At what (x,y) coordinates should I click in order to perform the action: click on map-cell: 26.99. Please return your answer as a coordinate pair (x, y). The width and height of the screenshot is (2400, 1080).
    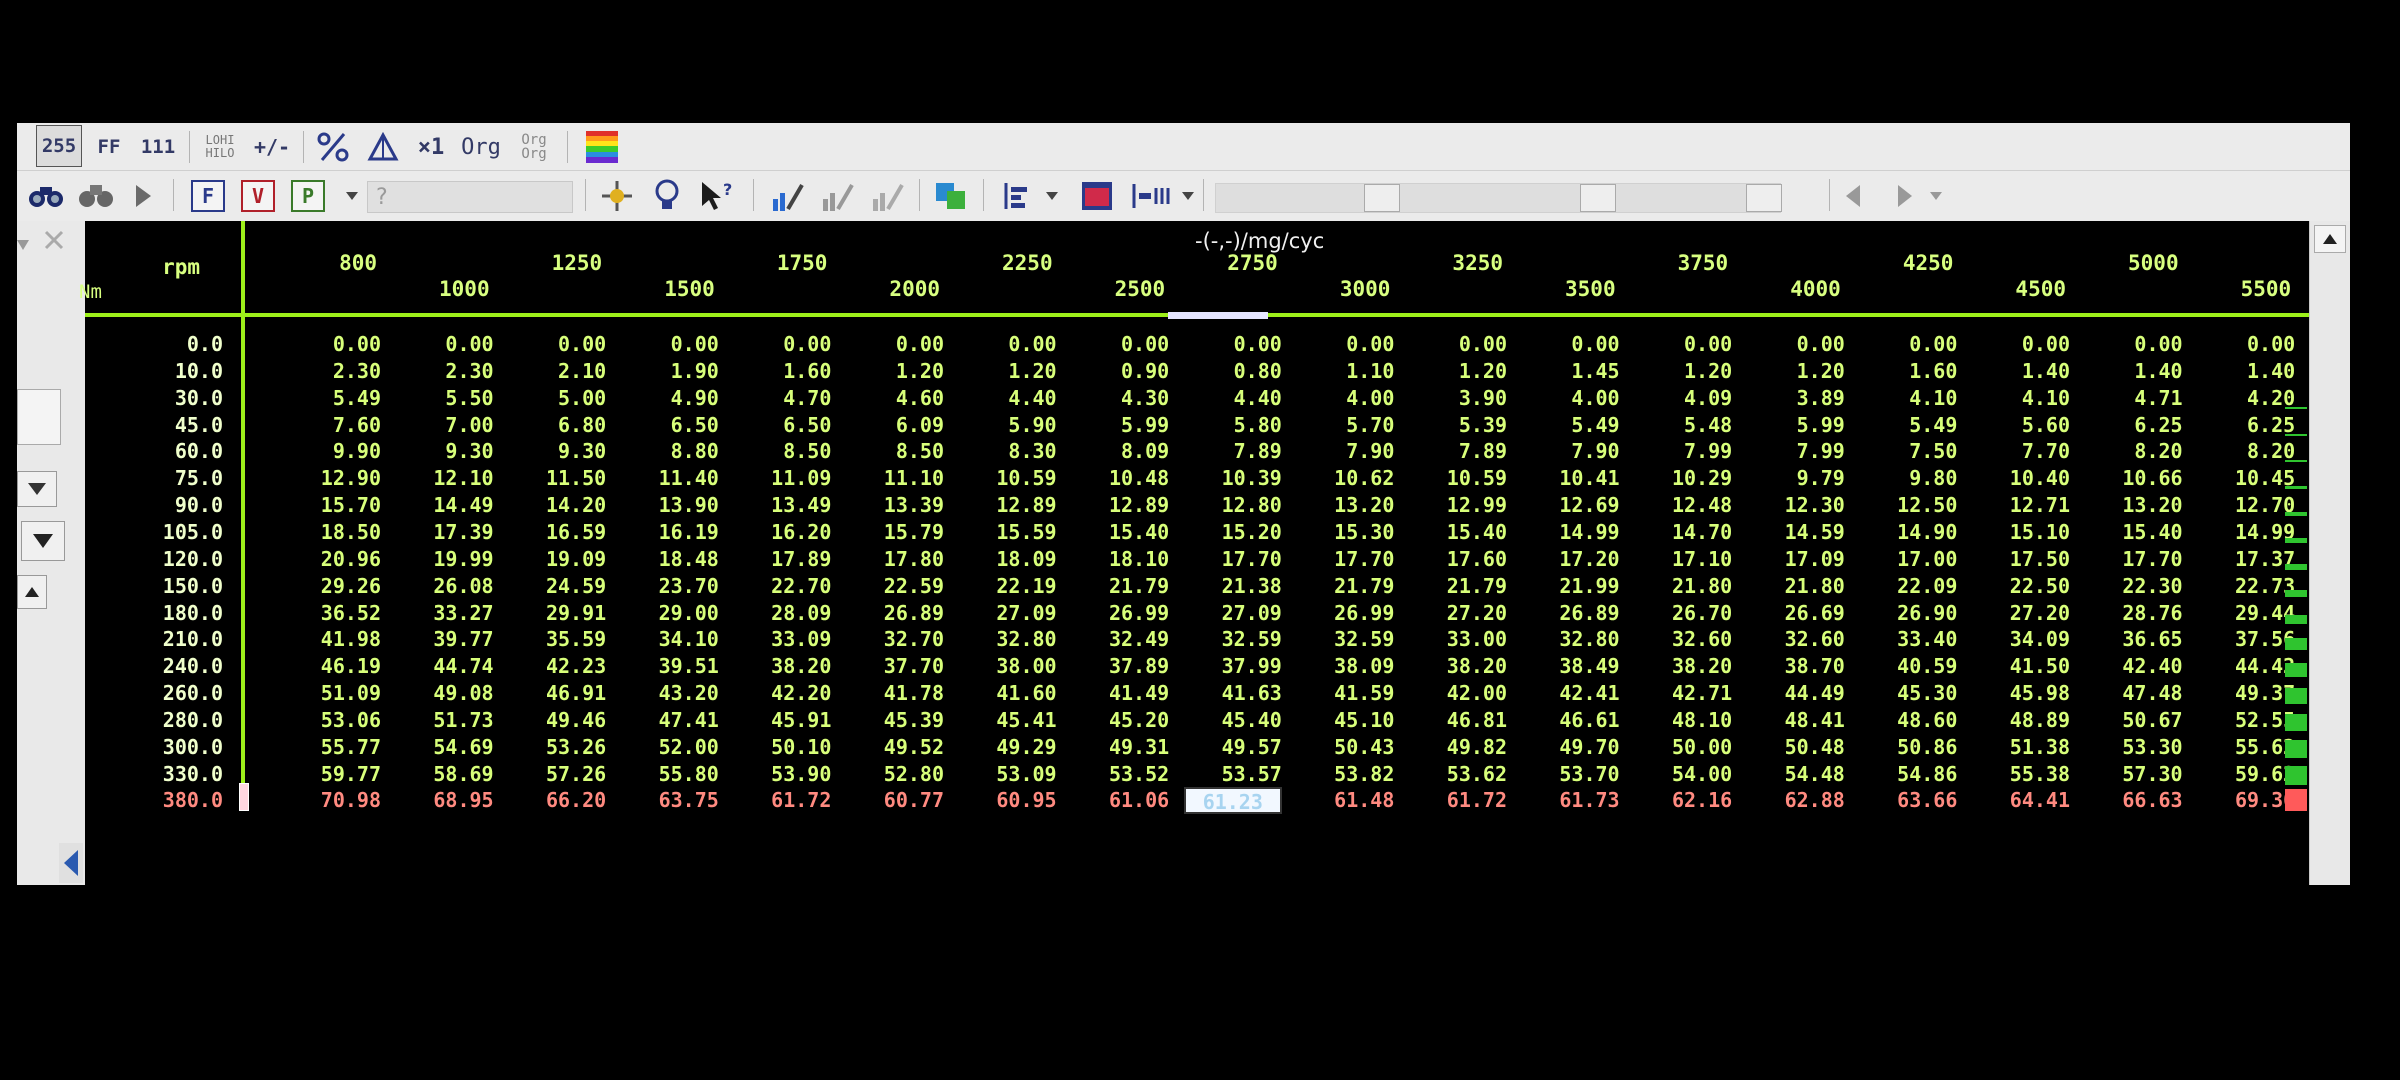
    Looking at the image, I should click on (1120, 613).